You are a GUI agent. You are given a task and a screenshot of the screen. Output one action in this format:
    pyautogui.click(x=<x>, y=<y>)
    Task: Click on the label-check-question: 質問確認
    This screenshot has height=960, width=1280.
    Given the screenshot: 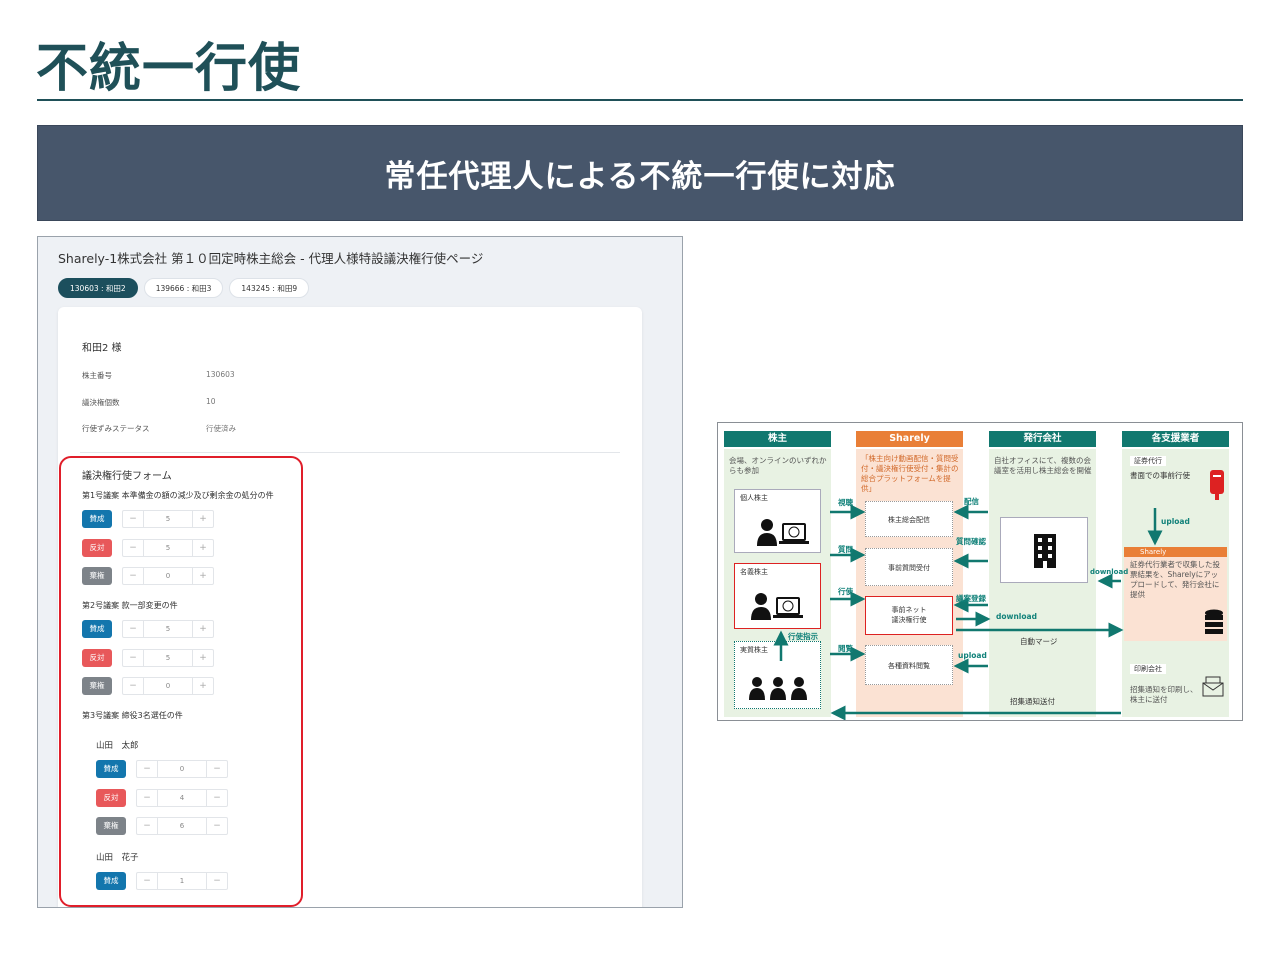 What is the action you would take?
    pyautogui.click(x=971, y=541)
    